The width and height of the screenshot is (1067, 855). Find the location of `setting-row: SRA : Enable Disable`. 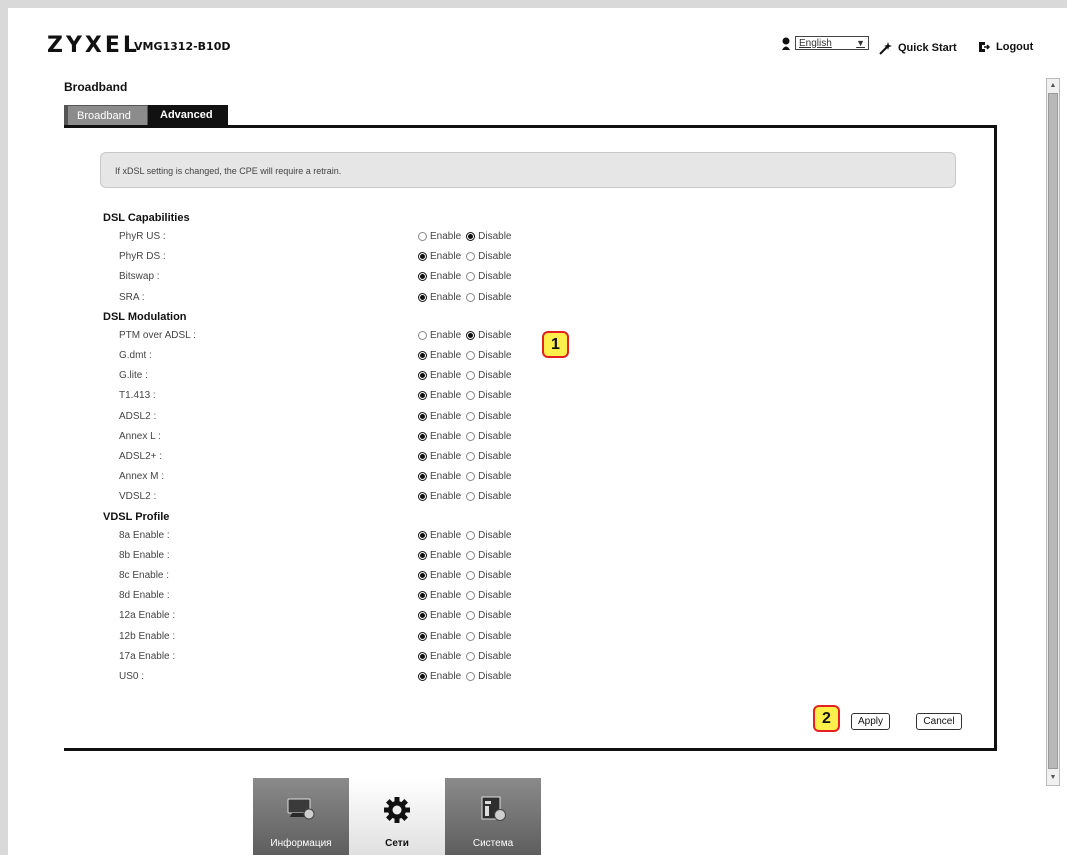

setting-row: SRA : Enable Disable is located at coordinates (514, 299).